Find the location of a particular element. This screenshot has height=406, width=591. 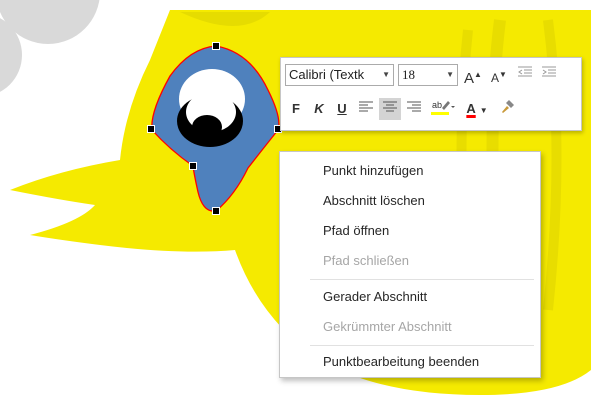

shrink-font-button: A▼ is located at coordinates (499, 75).